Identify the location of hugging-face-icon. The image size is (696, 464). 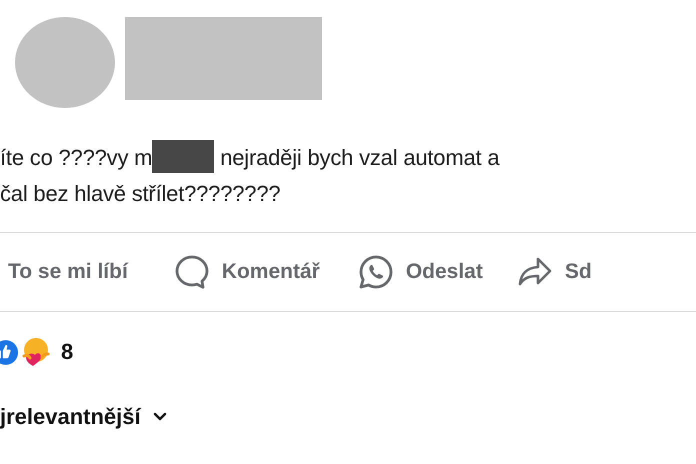
(36, 352).